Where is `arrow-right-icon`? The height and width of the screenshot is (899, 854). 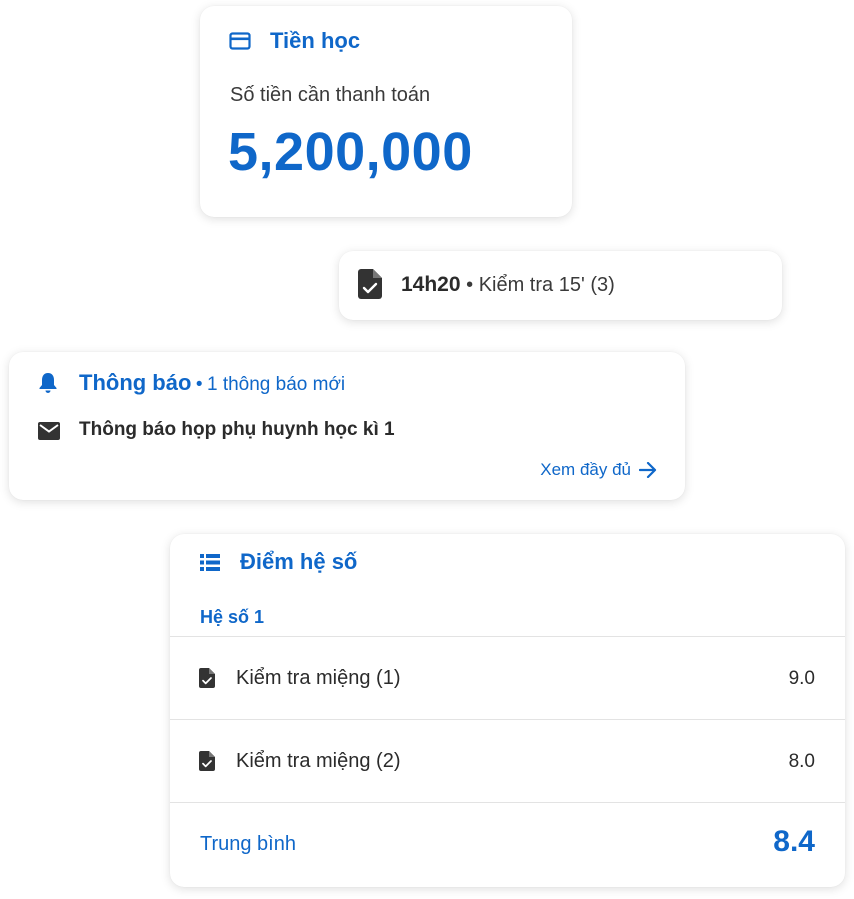 arrow-right-icon is located at coordinates (648, 470).